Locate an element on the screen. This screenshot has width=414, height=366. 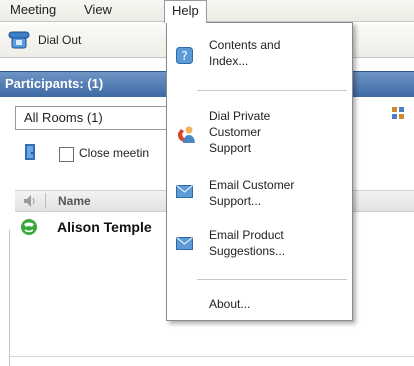
menu-item-dial-private-support: Dial Private Customer Support is located at coordinates (259, 134).